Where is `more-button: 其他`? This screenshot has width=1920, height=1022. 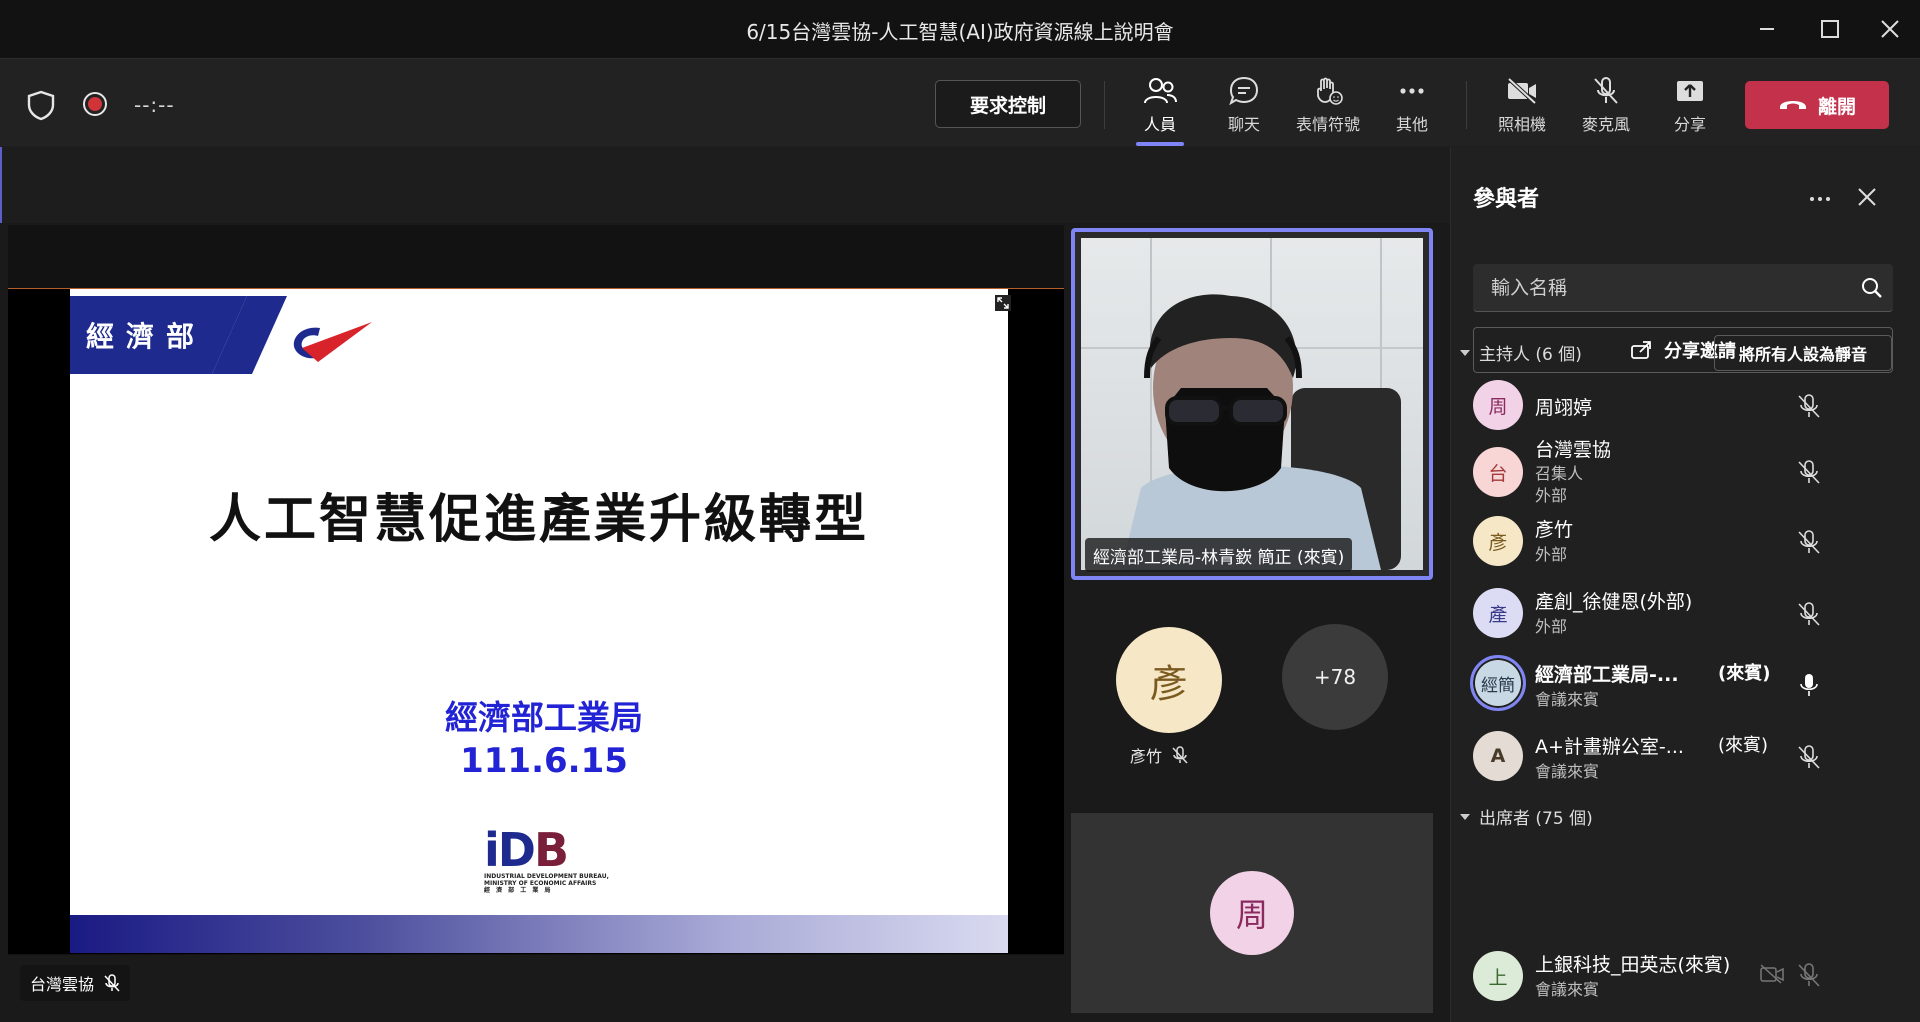 more-button: 其他 is located at coordinates (1412, 108).